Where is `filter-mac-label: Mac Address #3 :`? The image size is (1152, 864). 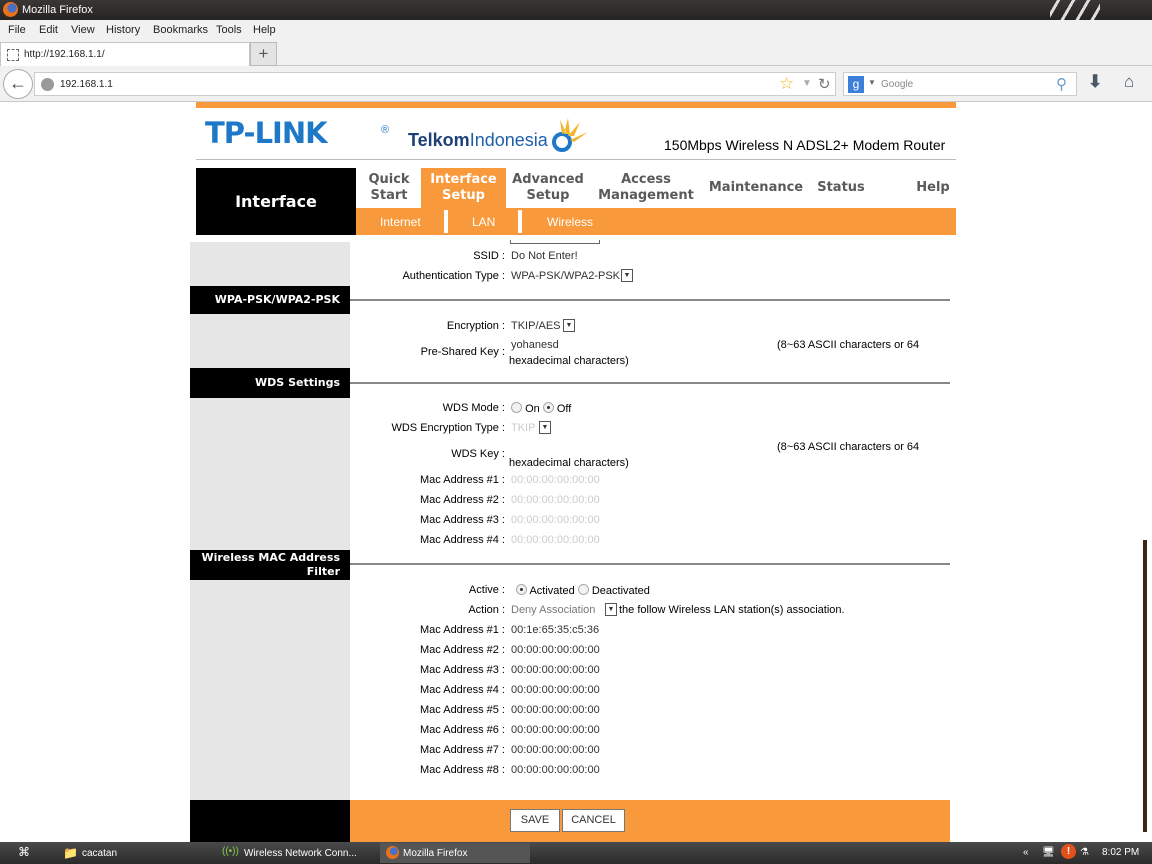
filter-mac-label: Mac Address #3 : is located at coordinates (462, 670).